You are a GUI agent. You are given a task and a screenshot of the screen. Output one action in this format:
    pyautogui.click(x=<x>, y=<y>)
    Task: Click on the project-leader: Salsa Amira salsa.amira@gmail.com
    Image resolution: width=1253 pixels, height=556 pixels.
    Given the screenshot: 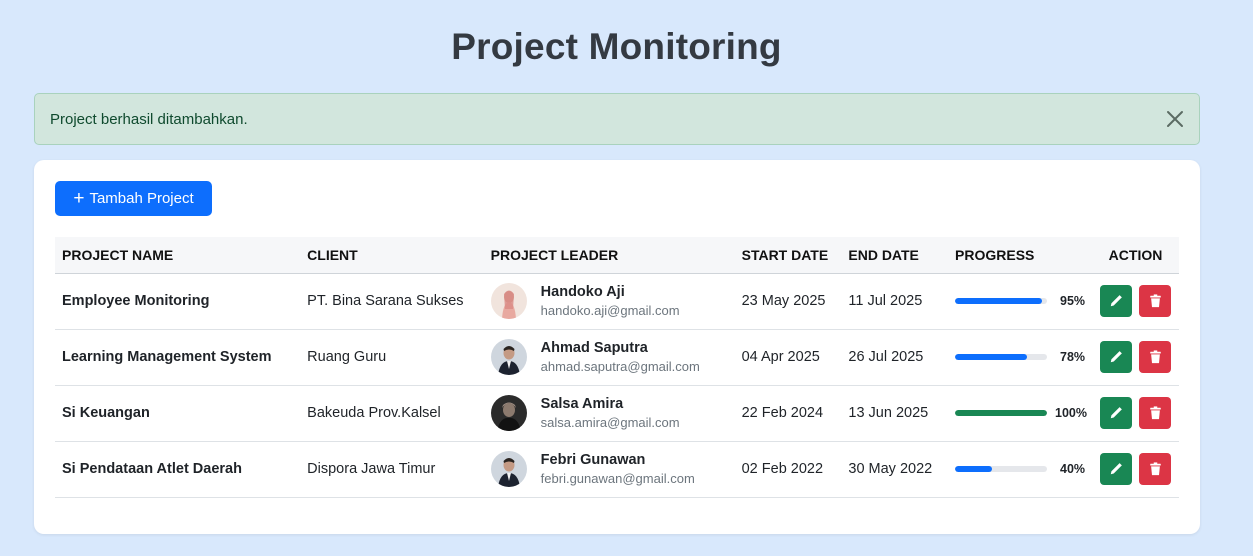 What is the action you would take?
    pyautogui.click(x=609, y=413)
    